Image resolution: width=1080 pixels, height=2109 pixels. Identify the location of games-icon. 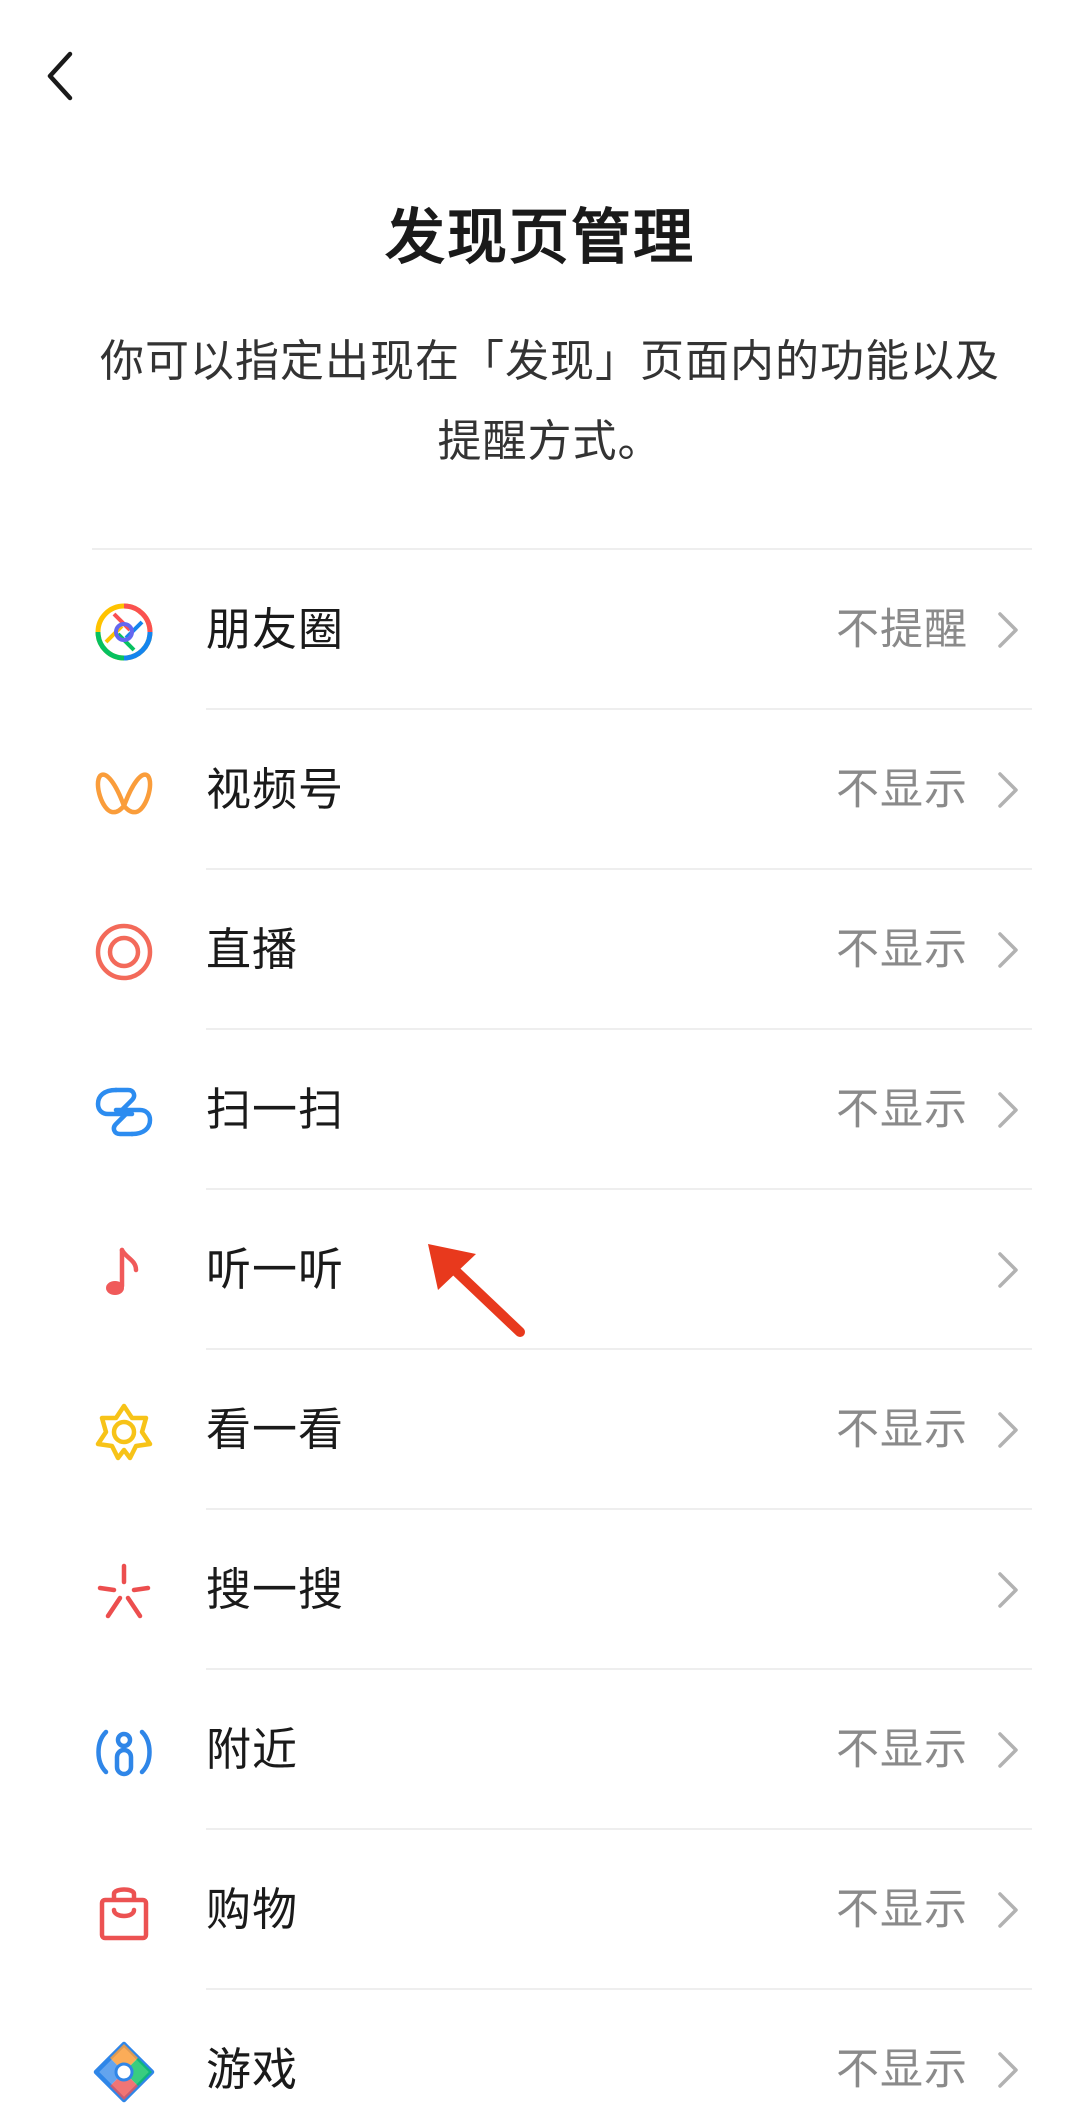
(124, 2072).